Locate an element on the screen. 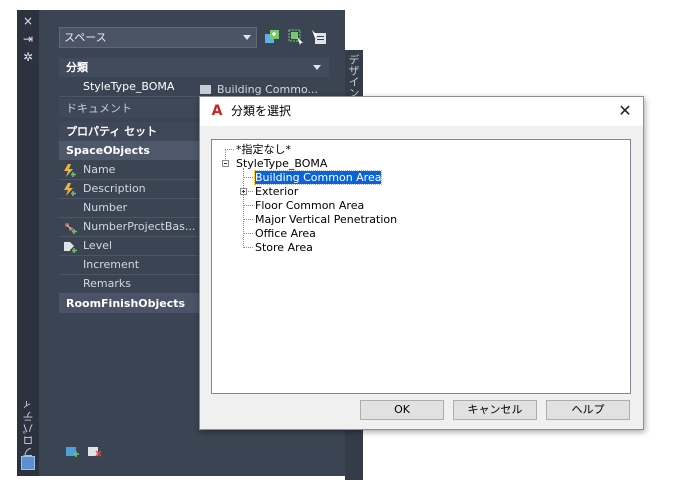 Image resolution: width=675 pixels, height=490 pixels. dialog-titlebar: A 分類を選択 ✕ is located at coordinates (421, 111).